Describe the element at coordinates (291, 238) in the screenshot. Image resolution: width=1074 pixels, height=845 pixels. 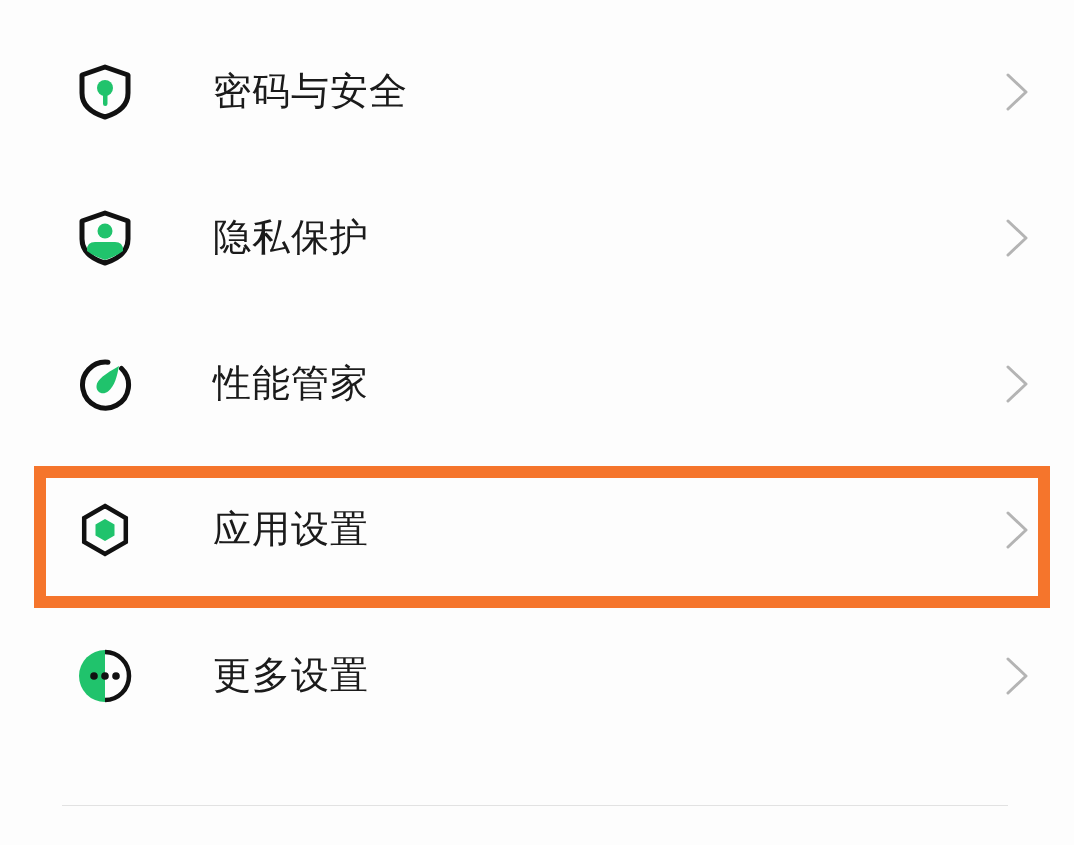
I see `settings-item-label: 隐私保护` at that location.